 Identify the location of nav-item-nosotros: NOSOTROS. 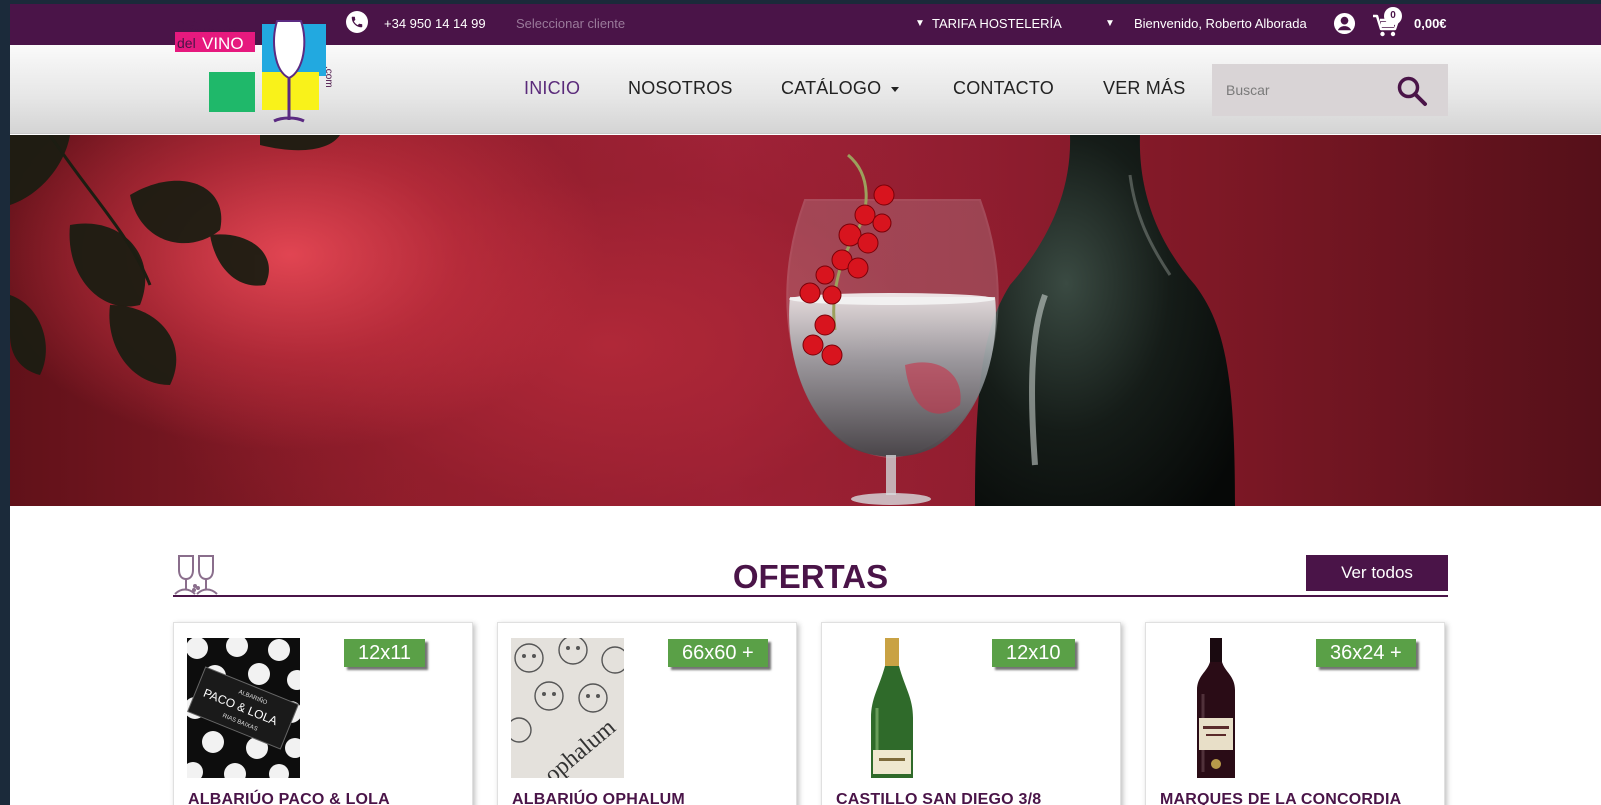
(680, 88).